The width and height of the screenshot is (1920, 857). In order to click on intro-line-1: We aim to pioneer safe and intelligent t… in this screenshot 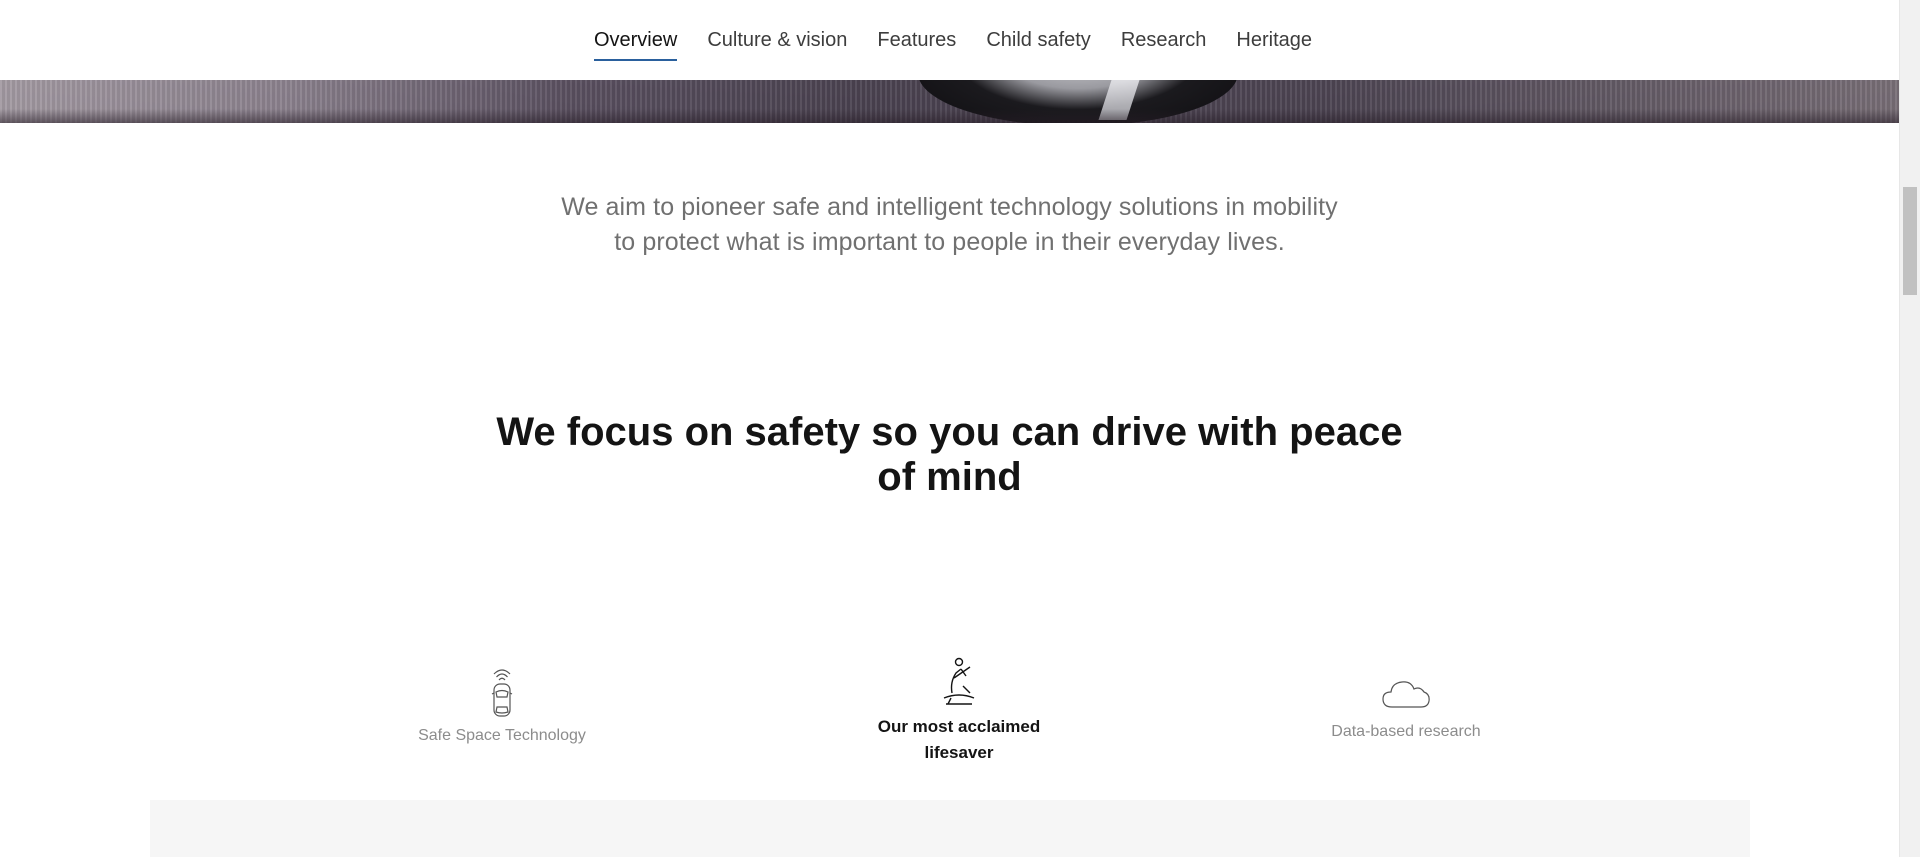, I will do `click(949, 207)`.